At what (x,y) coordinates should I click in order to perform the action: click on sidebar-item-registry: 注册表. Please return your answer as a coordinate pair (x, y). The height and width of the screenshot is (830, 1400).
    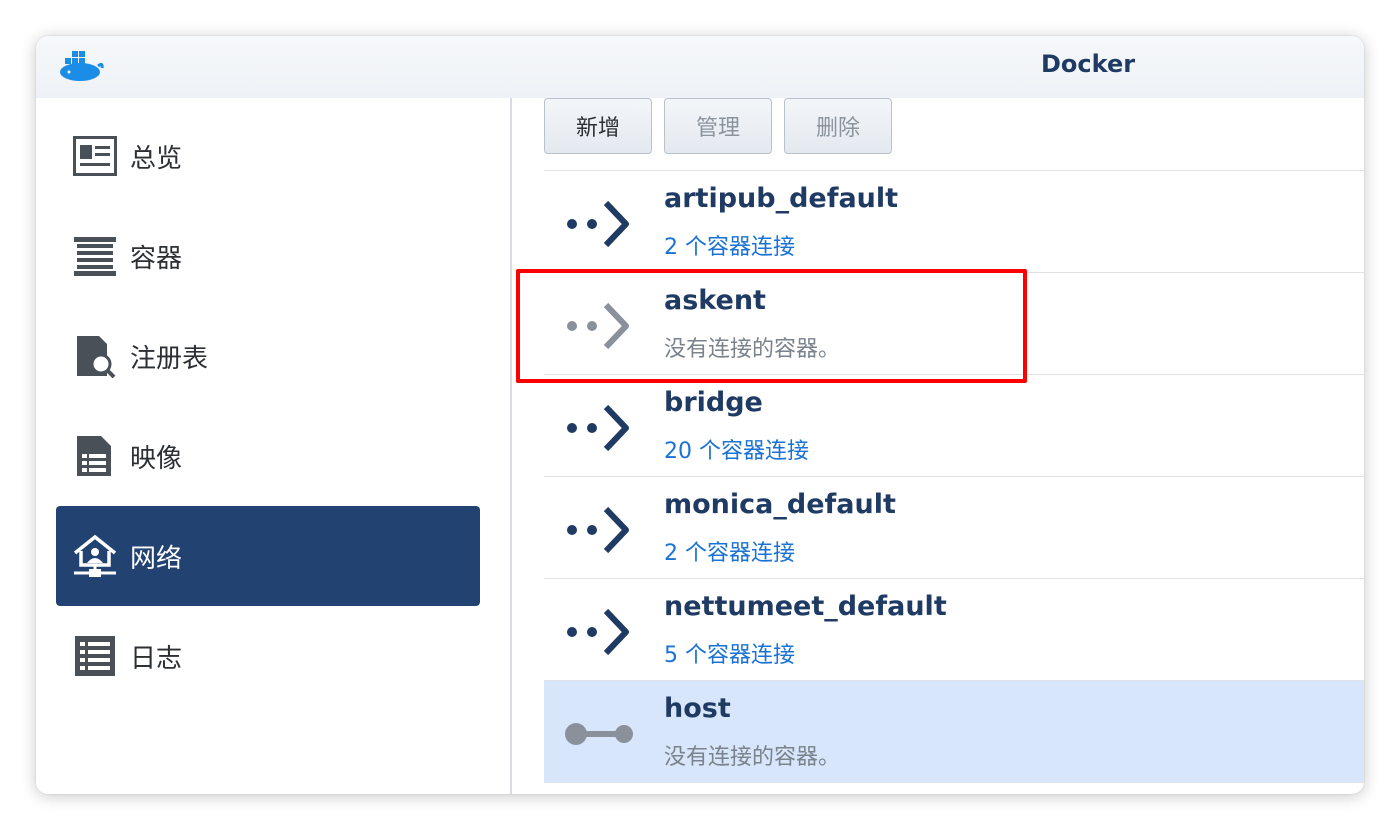
    Looking at the image, I should click on (268, 356).